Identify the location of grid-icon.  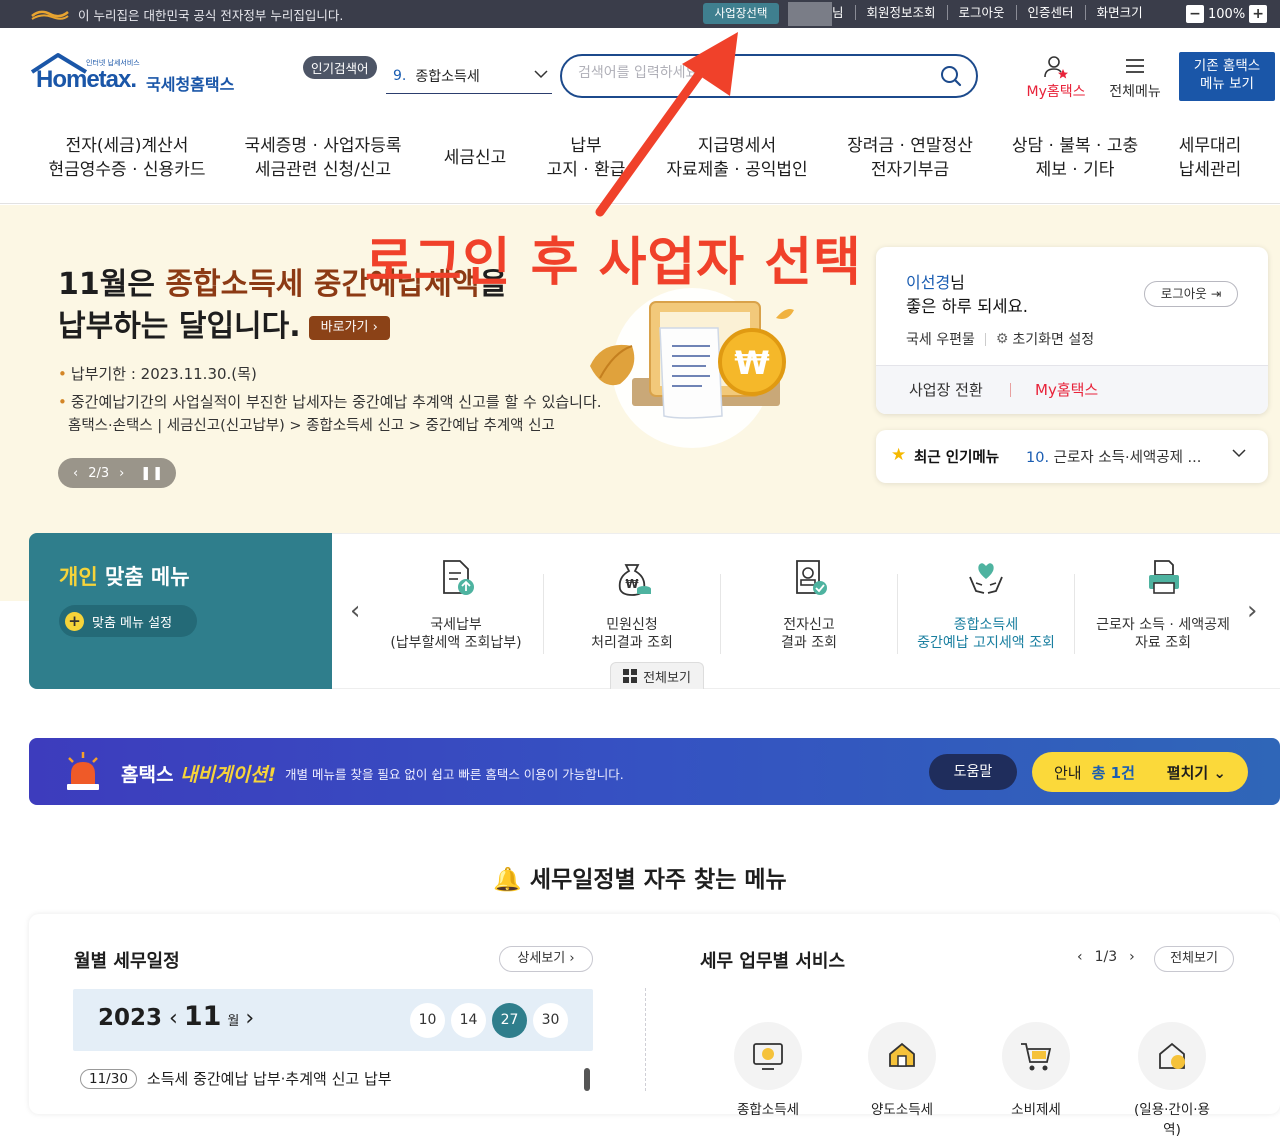
(630, 676).